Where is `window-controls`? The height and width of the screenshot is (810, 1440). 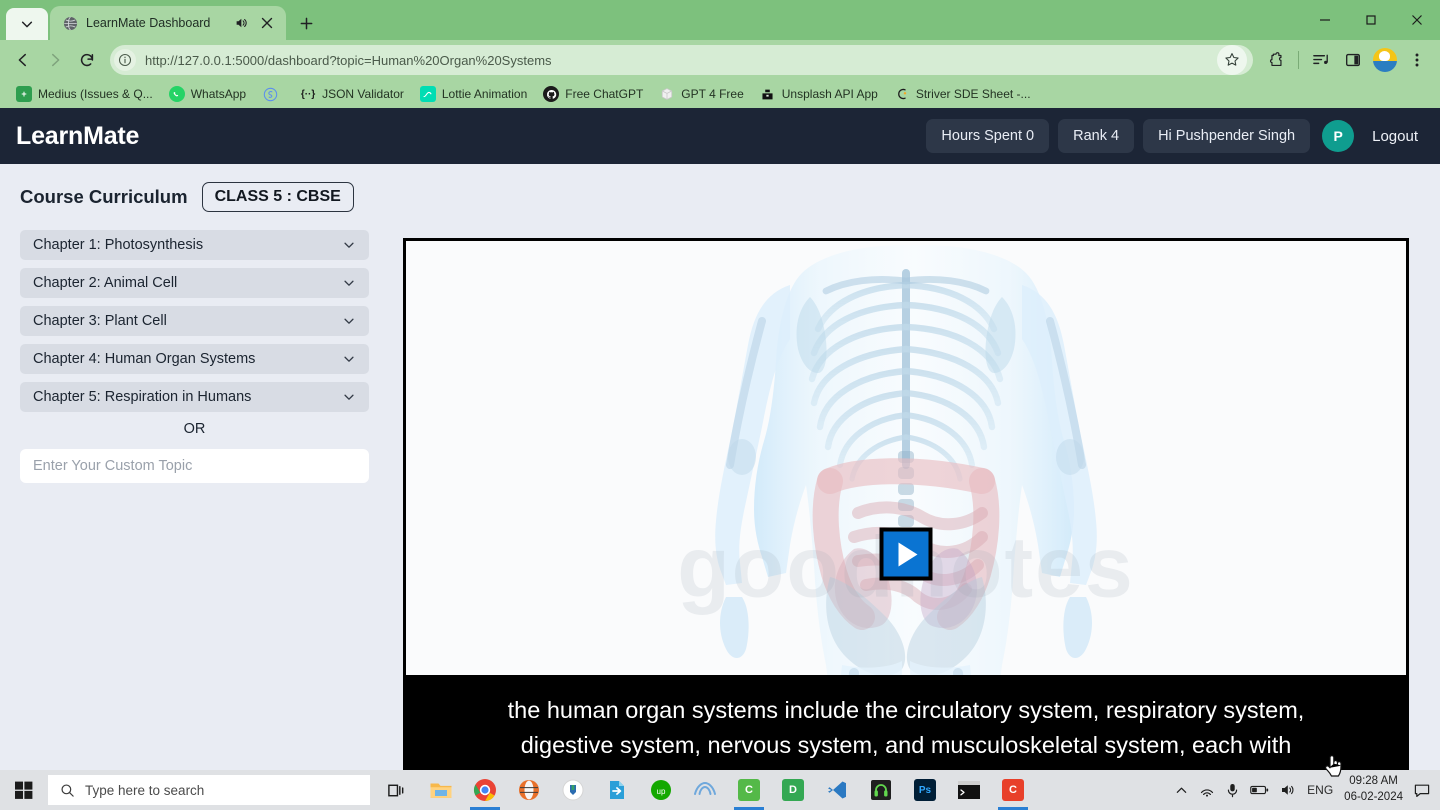 window-controls is located at coordinates (1371, 20).